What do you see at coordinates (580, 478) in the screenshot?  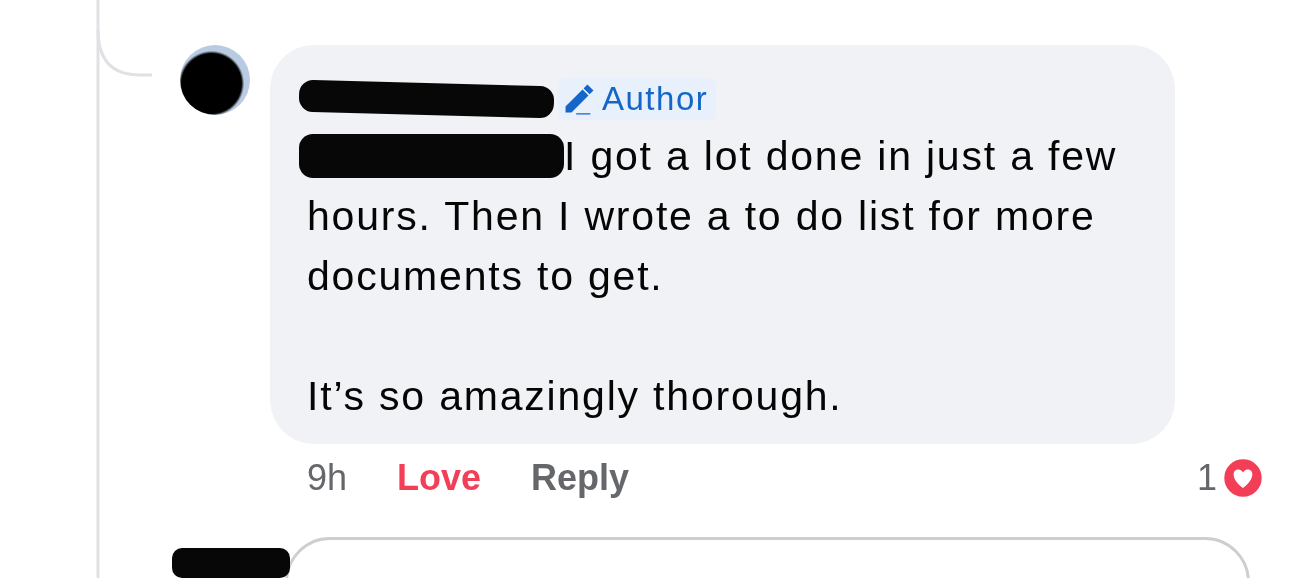 I see `reaction-link: Reply` at bounding box center [580, 478].